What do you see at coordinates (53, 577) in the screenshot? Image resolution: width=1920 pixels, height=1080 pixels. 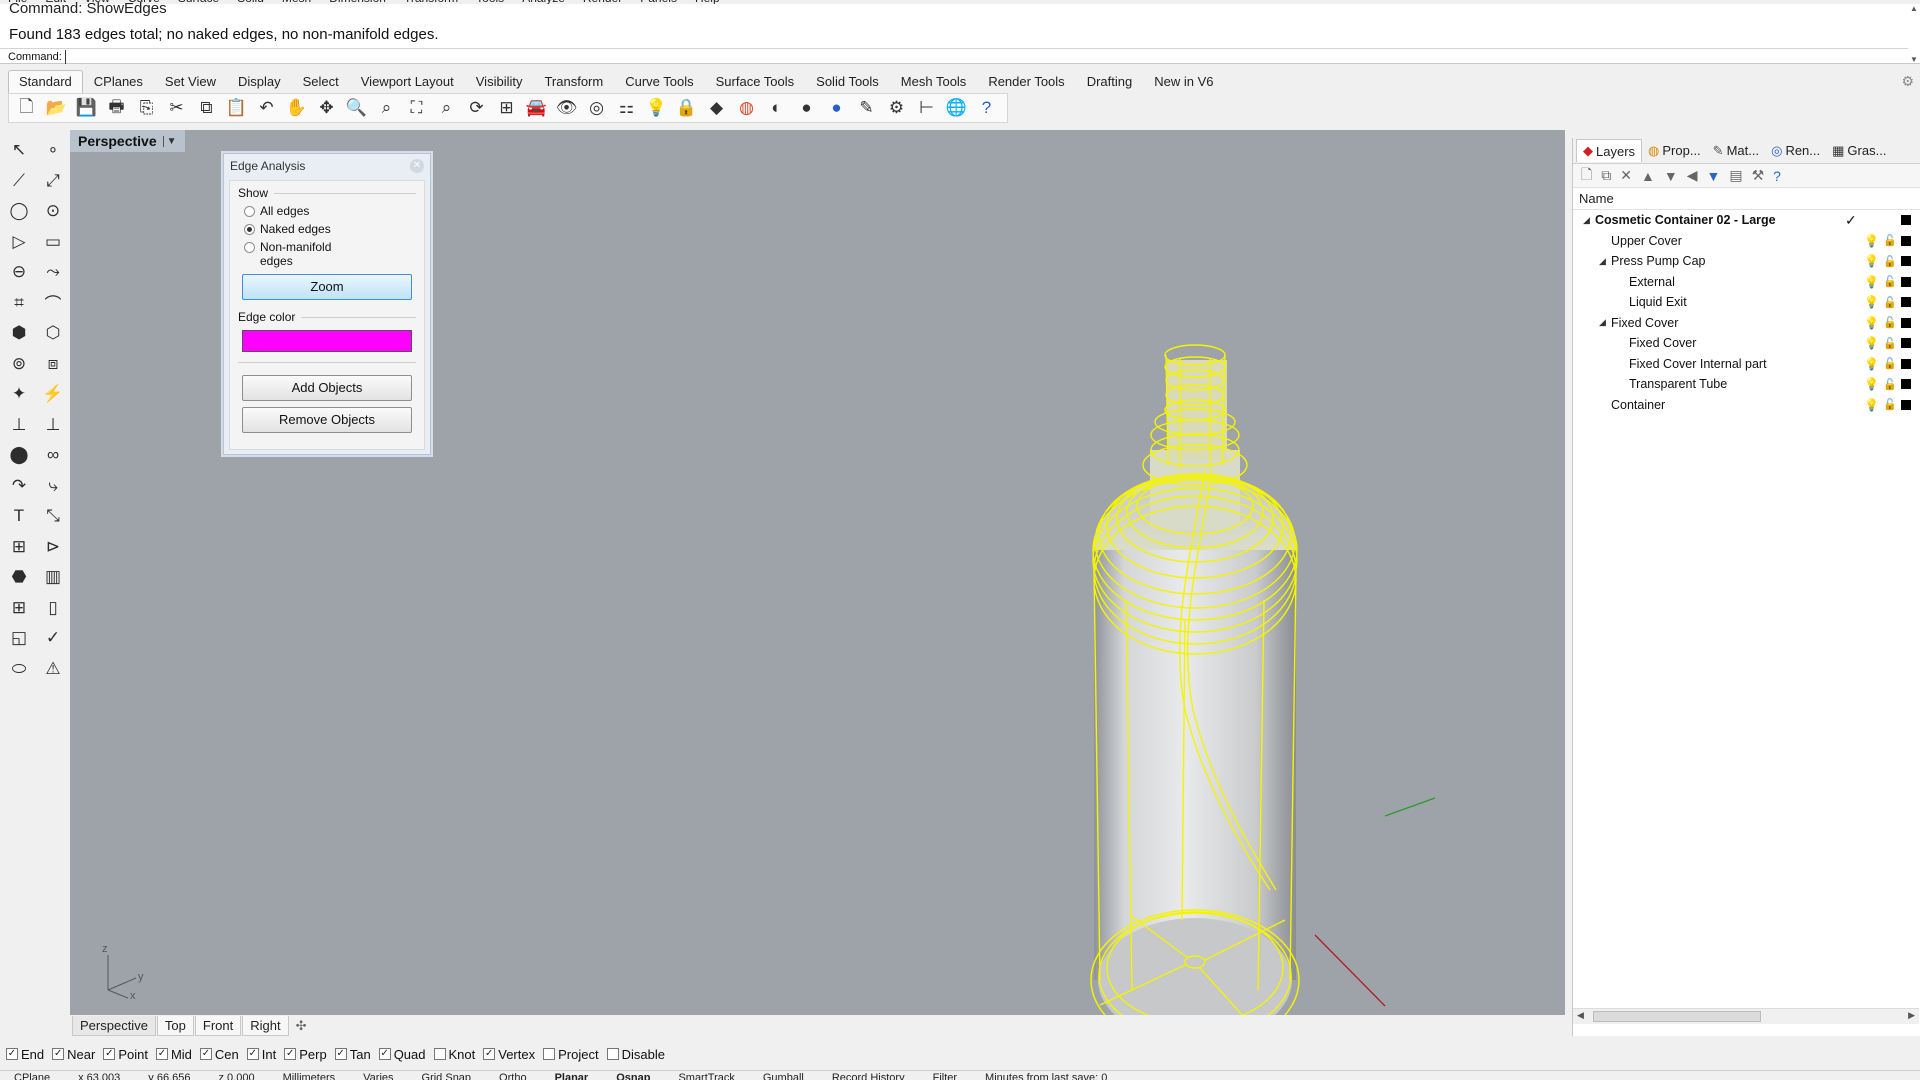 I see `tool-icon: ▥` at bounding box center [53, 577].